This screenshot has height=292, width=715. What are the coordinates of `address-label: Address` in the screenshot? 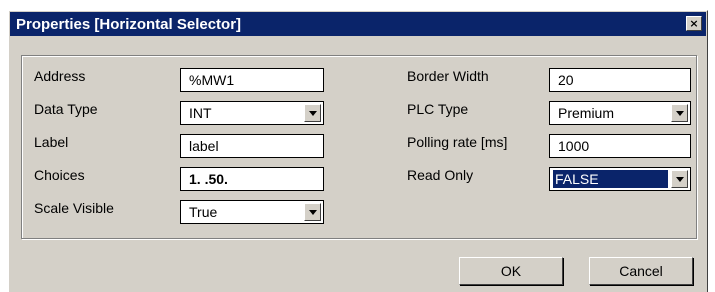 It's located at (60, 76).